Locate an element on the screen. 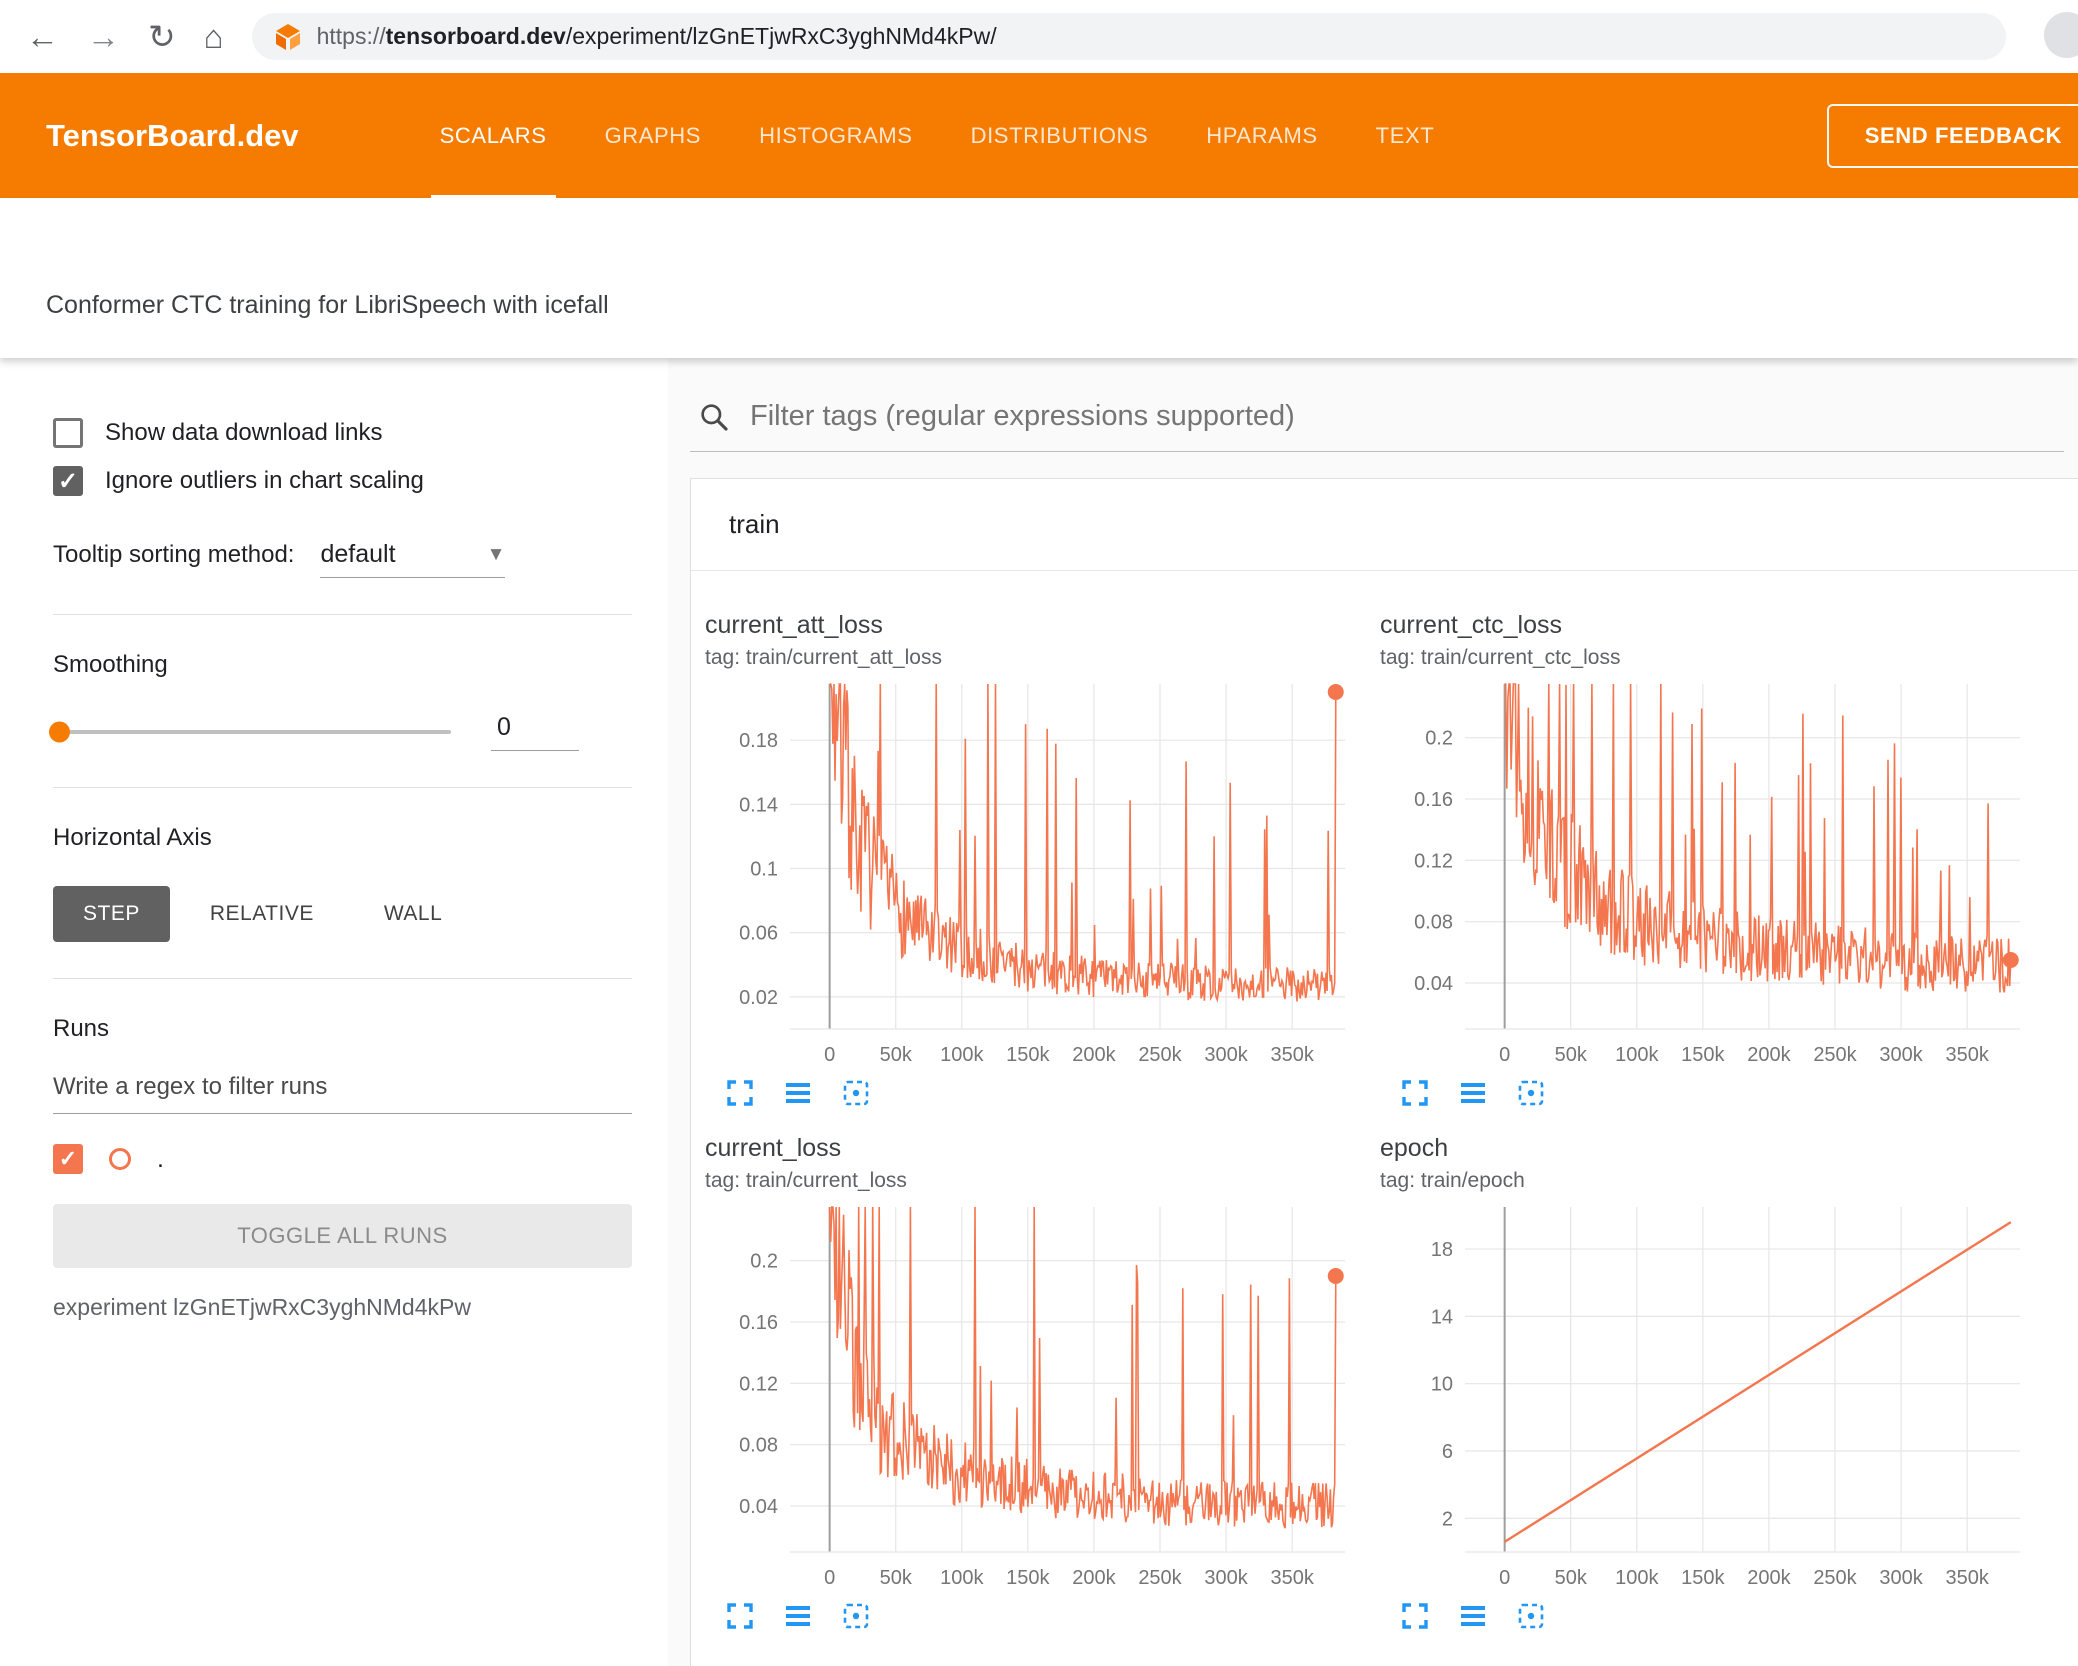 The image size is (2078, 1666). axis-button-wall: WALL is located at coordinates (413, 914).